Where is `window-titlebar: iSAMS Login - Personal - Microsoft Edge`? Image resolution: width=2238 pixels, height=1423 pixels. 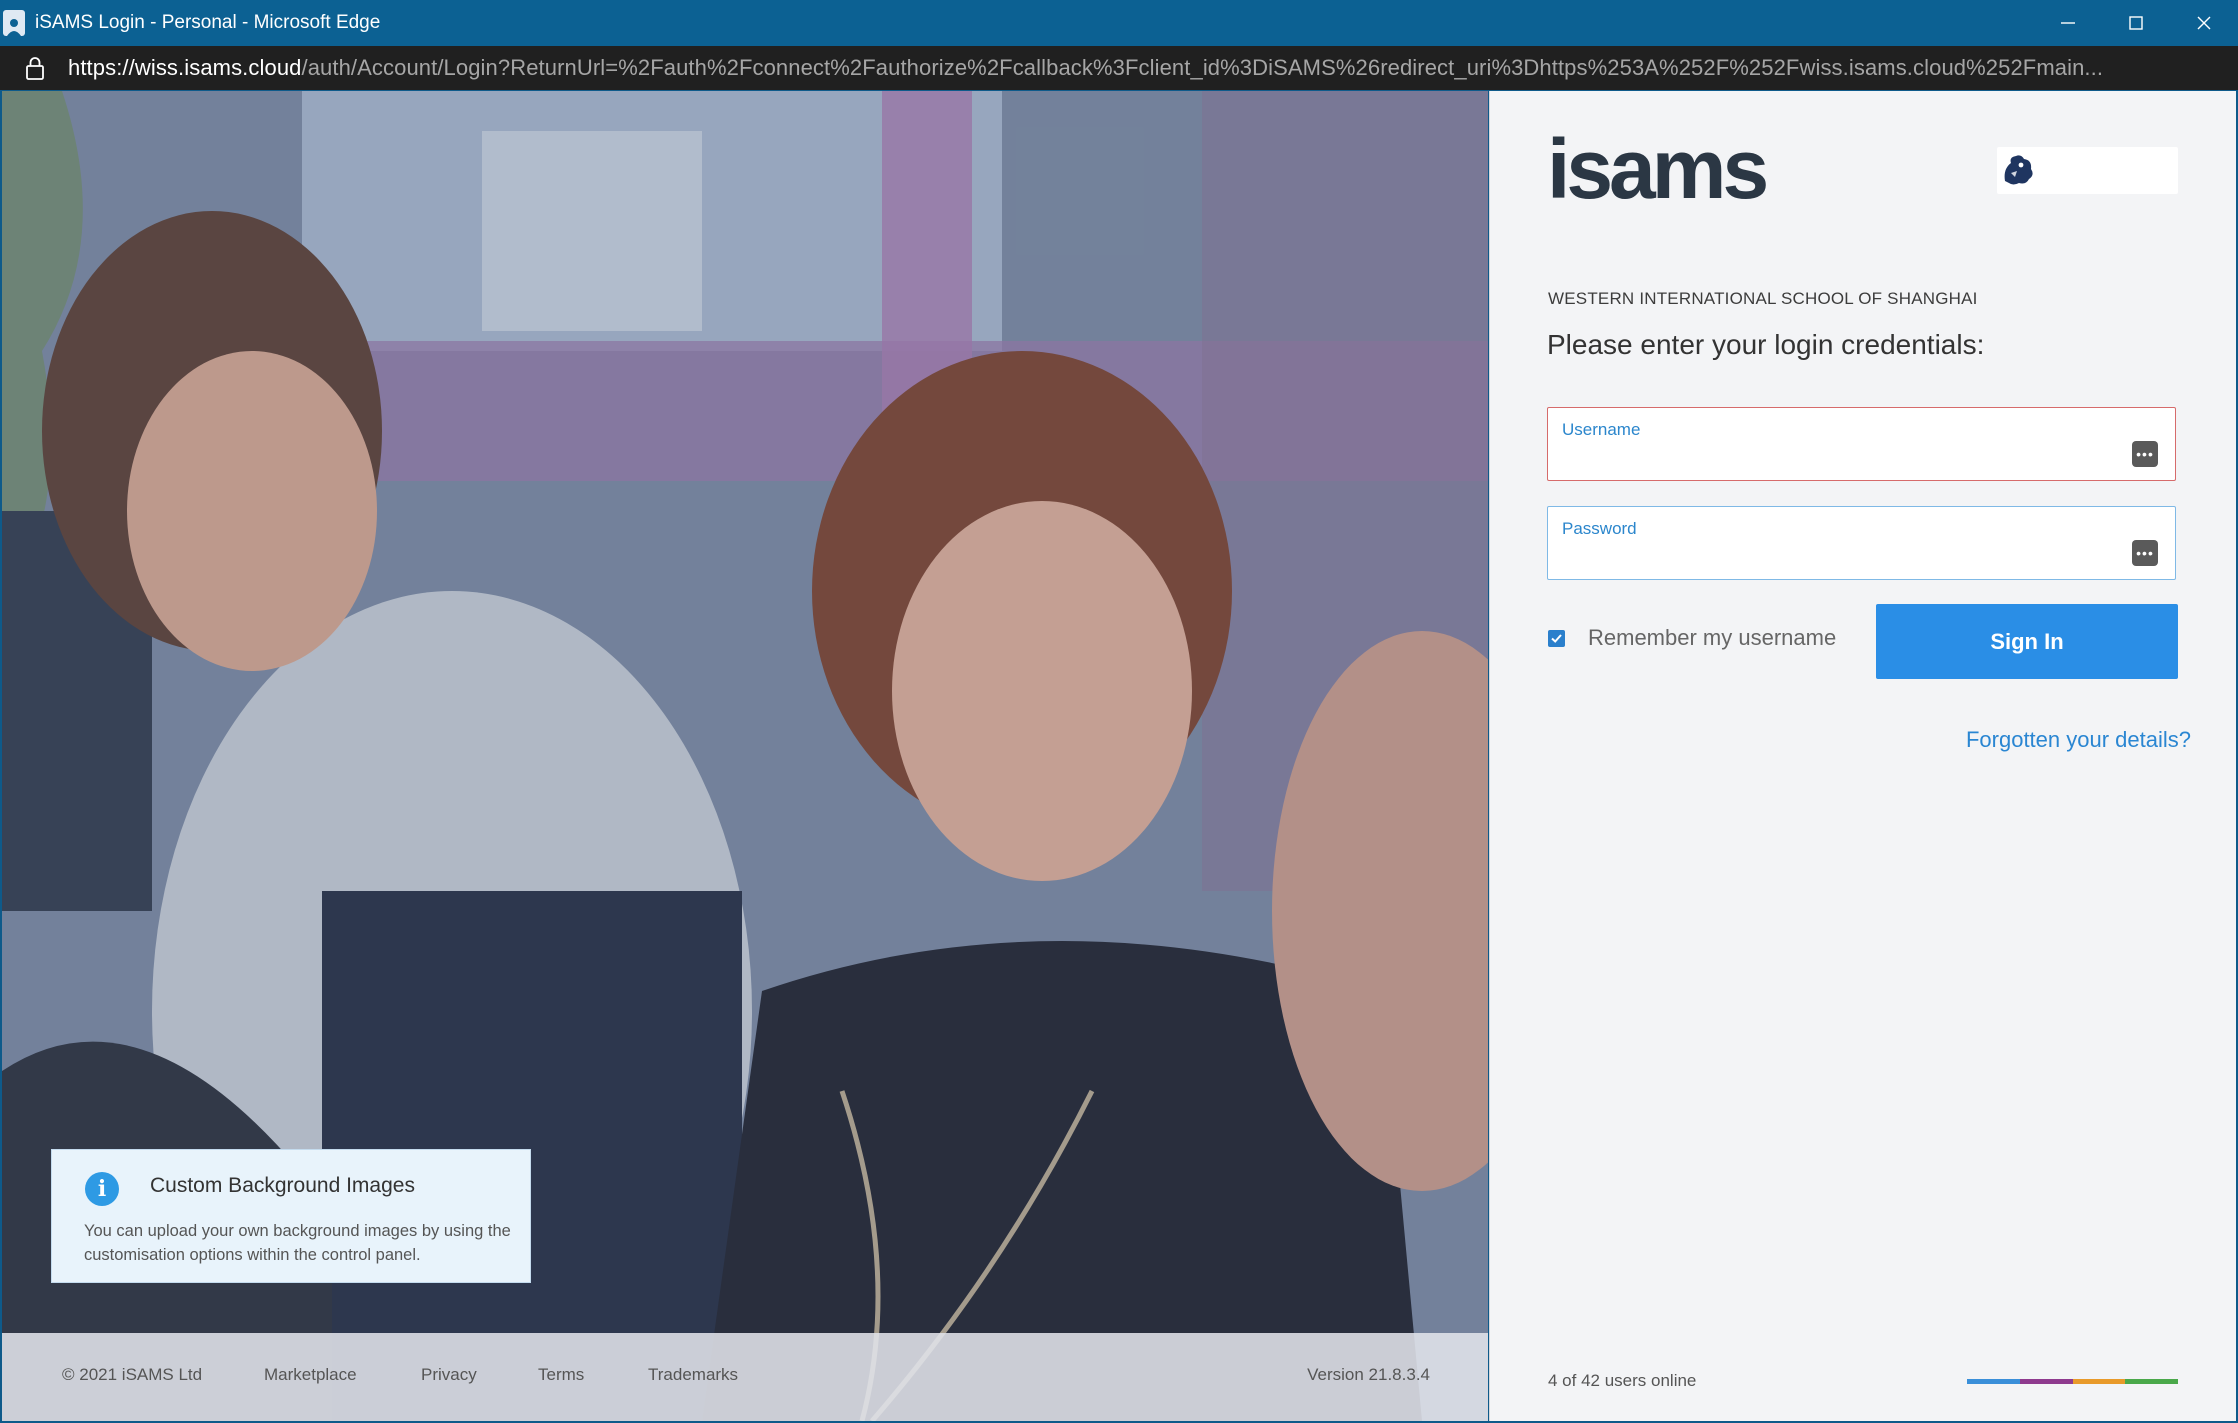 window-titlebar: iSAMS Login - Personal - Microsoft Edge is located at coordinates (1119, 23).